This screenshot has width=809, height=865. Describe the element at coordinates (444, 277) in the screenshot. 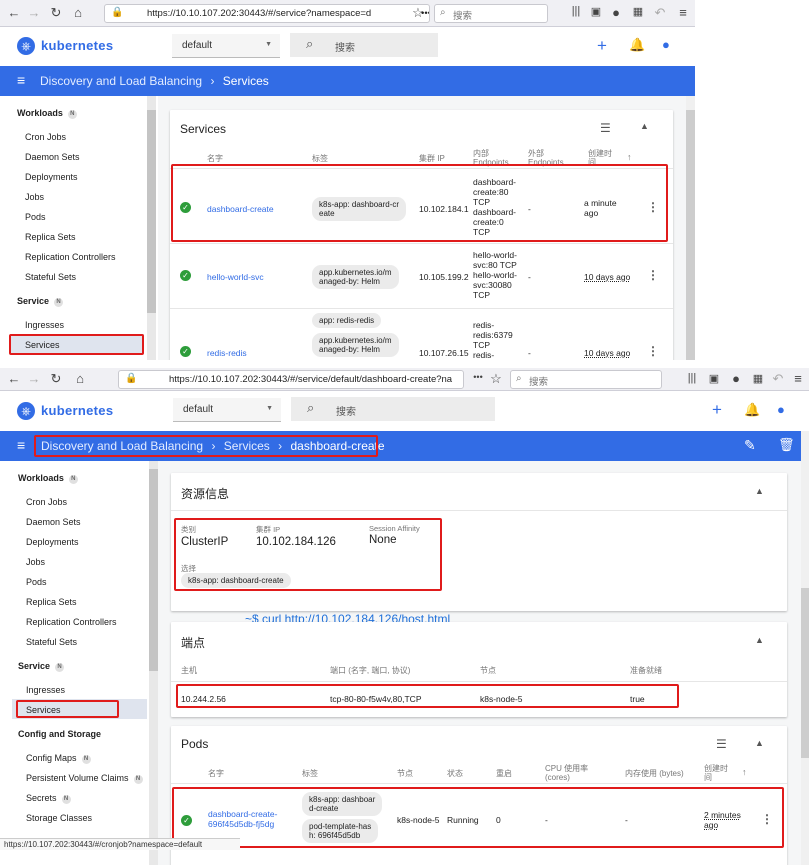

I see `cluster-ip: 10.105.199.2` at that location.